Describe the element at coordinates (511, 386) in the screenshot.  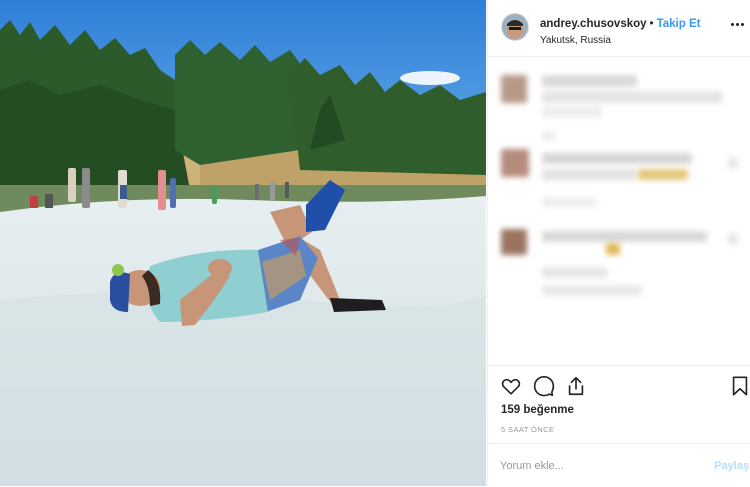
I see `heart-icon` at that location.